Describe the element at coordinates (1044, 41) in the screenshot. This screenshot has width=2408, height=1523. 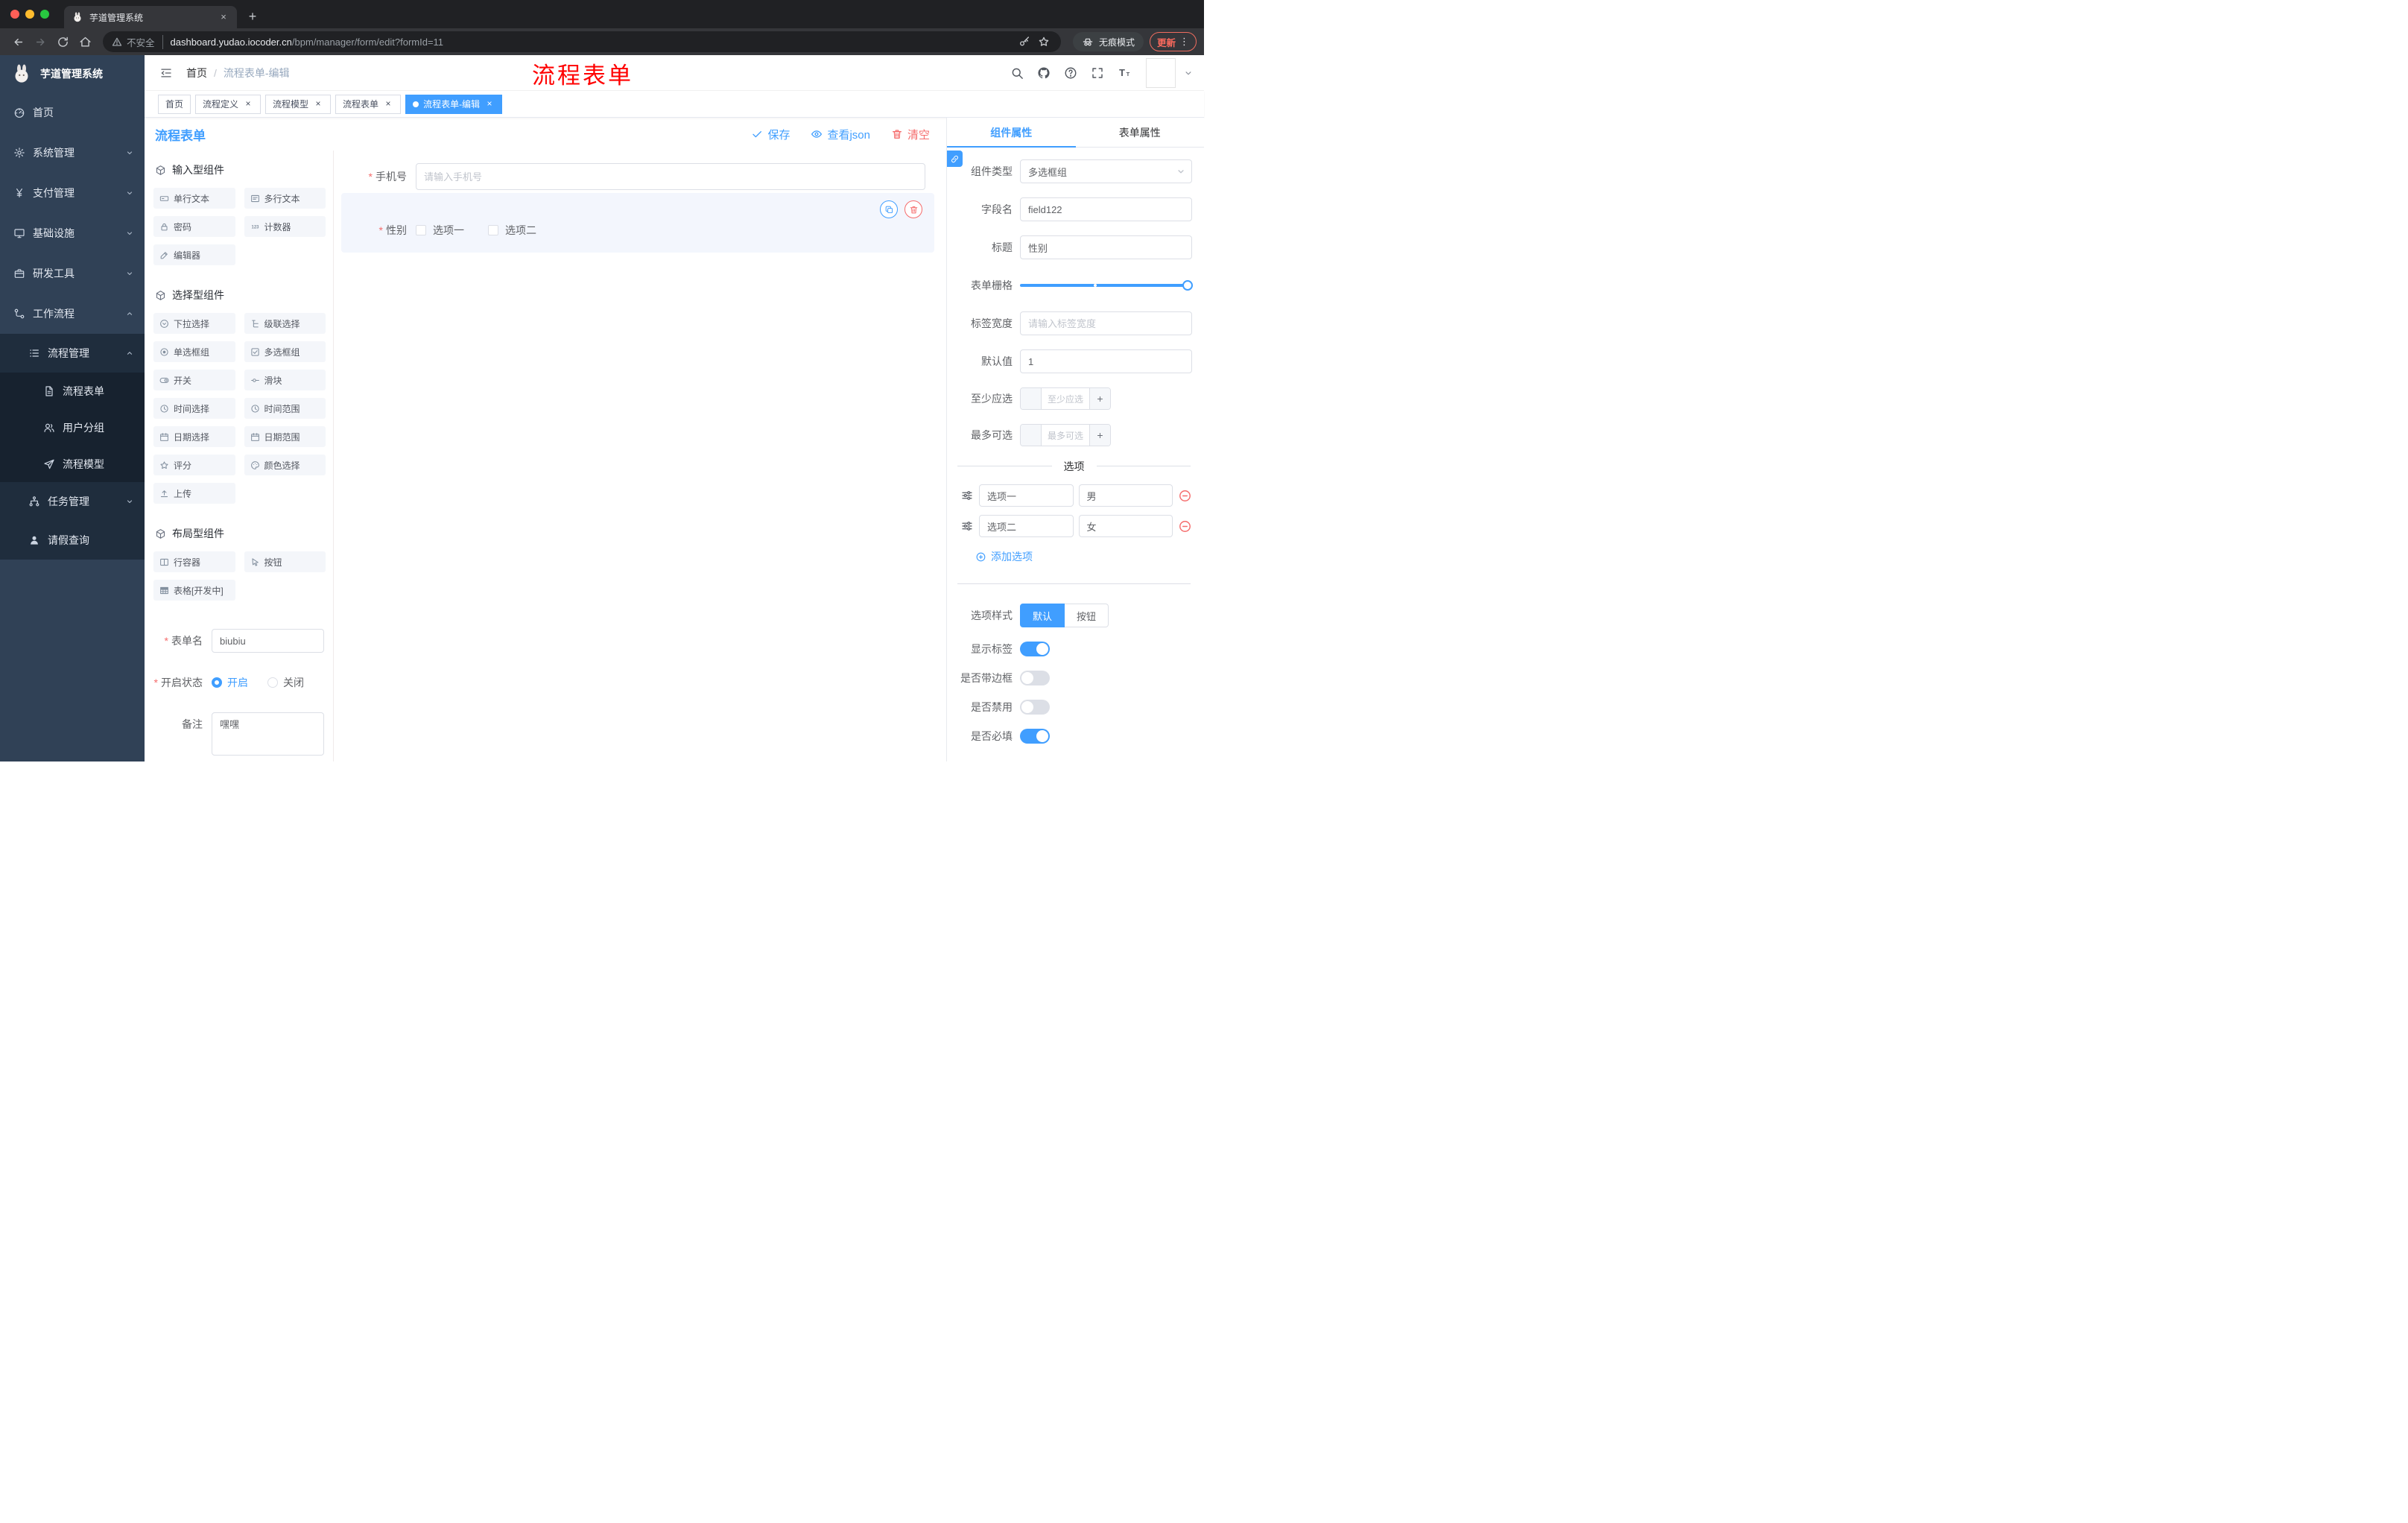
I see `bookmark-star-button` at that location.